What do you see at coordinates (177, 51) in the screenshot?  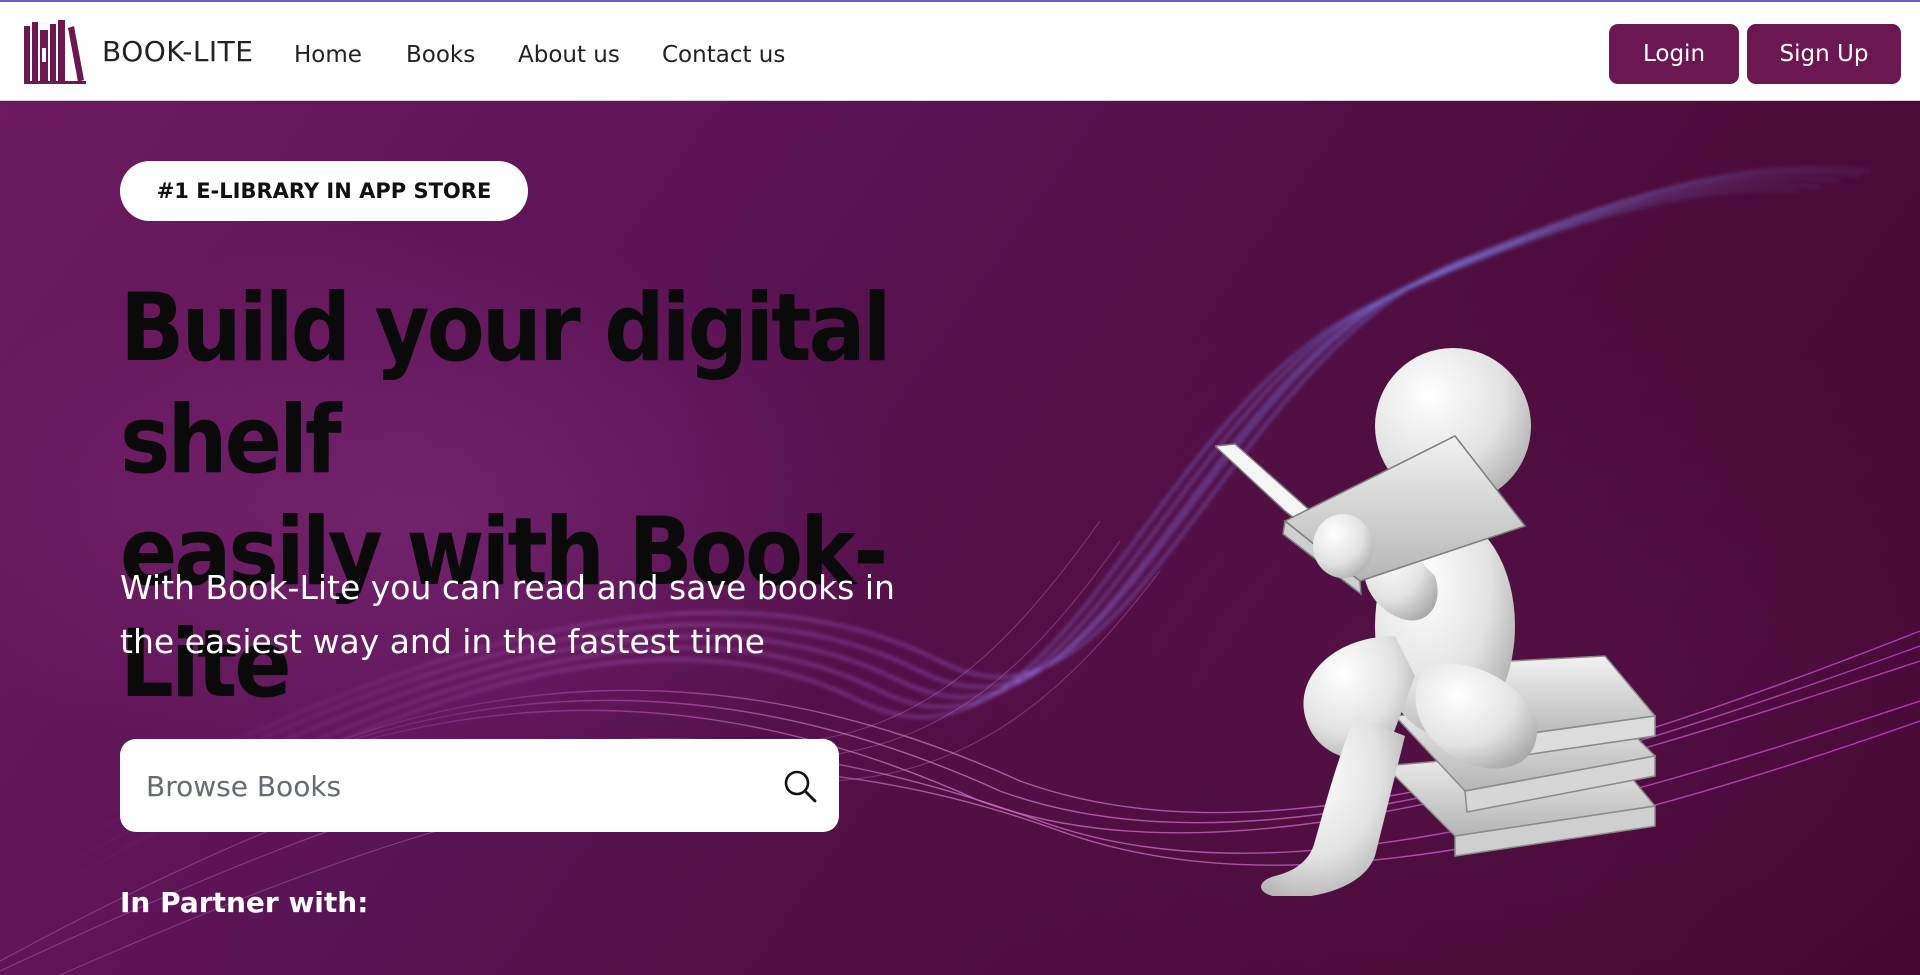 I see `brand-name: BOOK-LITE` at bounding box center [177, 51].